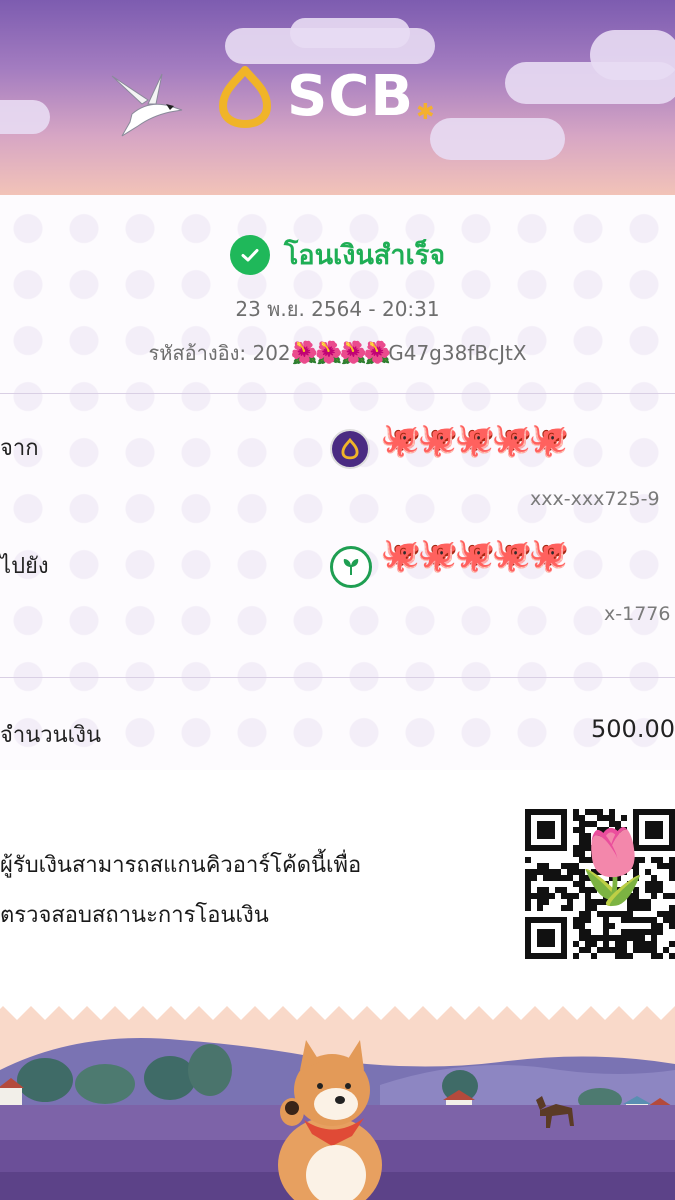 Image resolution: width=675 pixels, height=1200 pixels. I want to click on verification-qr-code: 🌷, so click(599, 884).